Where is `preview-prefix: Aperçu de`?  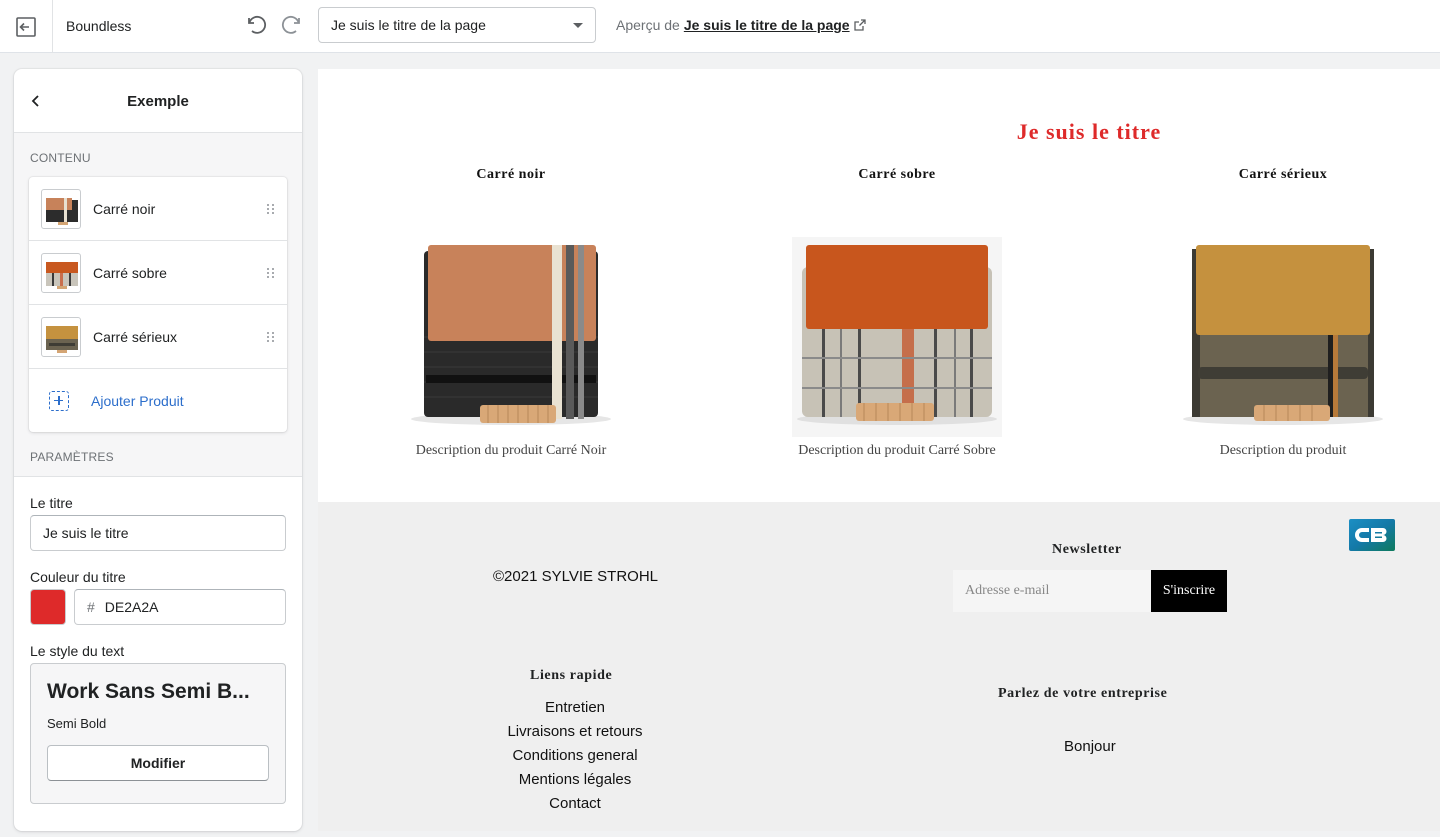
preview-prefix: Aperçu de is located at coordinates (648, 25).